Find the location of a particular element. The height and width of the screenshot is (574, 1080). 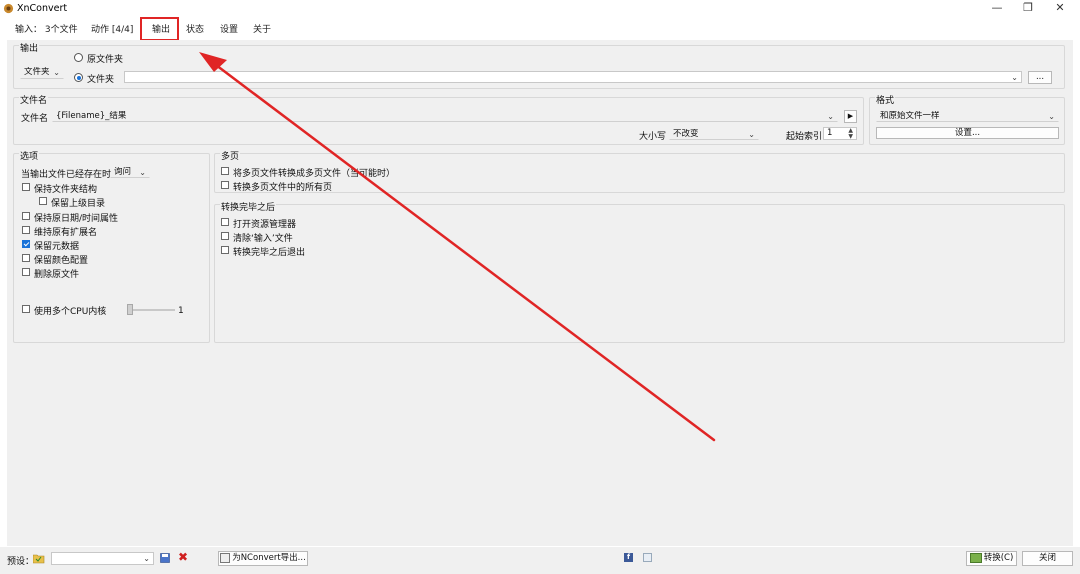

radio-source-folder is located at coordinates (78, 57).